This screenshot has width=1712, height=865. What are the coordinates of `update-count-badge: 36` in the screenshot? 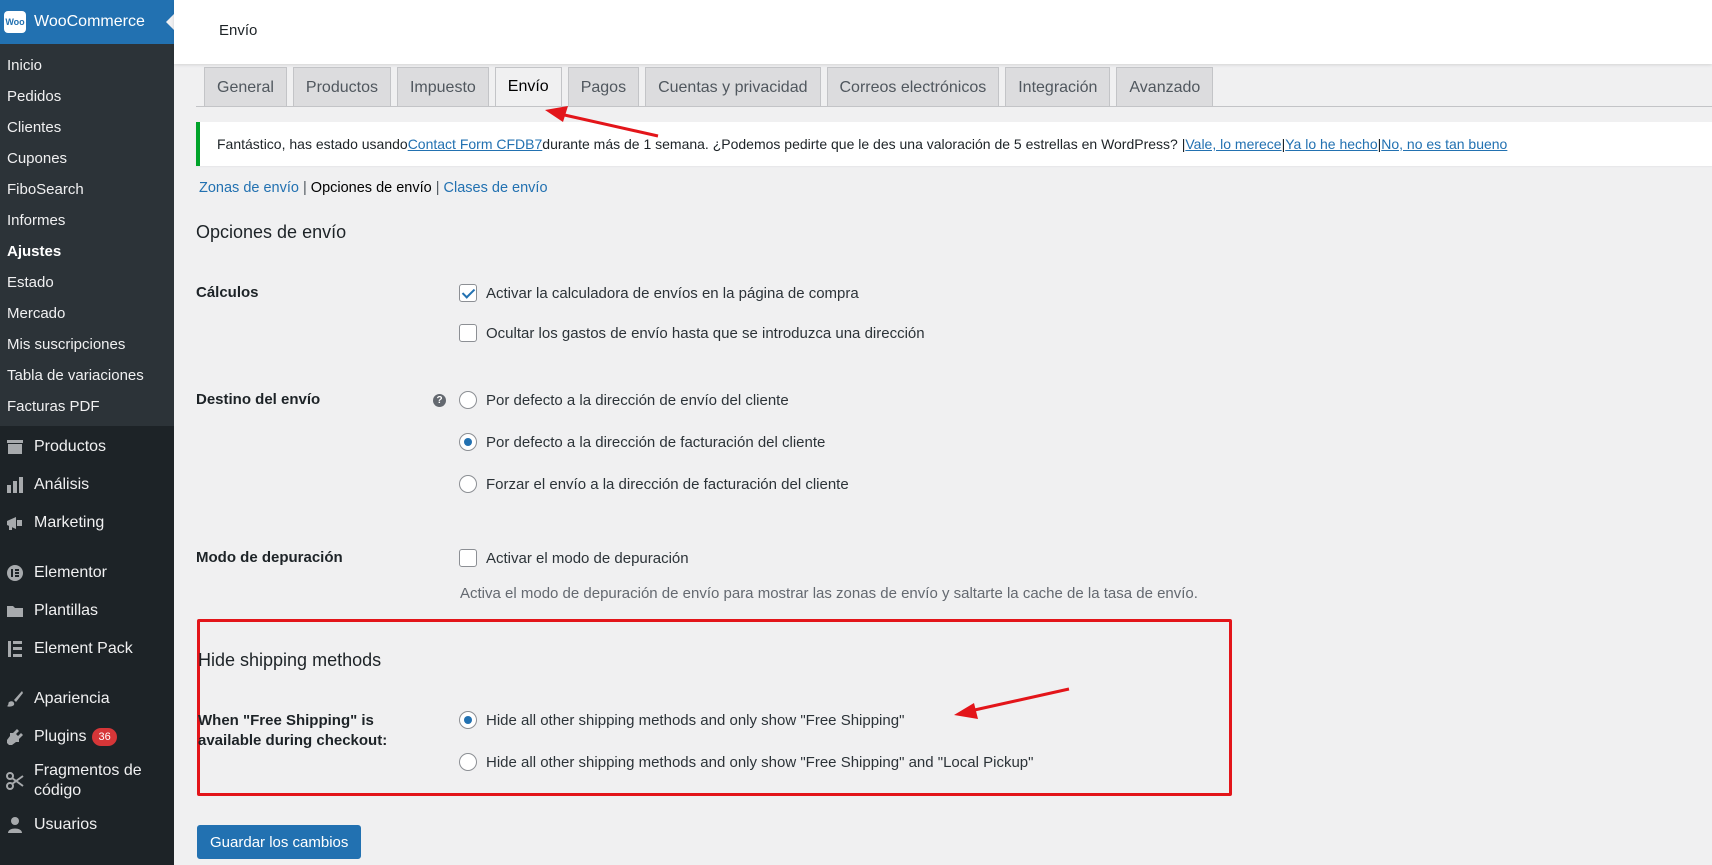 It's located at (104, 737).